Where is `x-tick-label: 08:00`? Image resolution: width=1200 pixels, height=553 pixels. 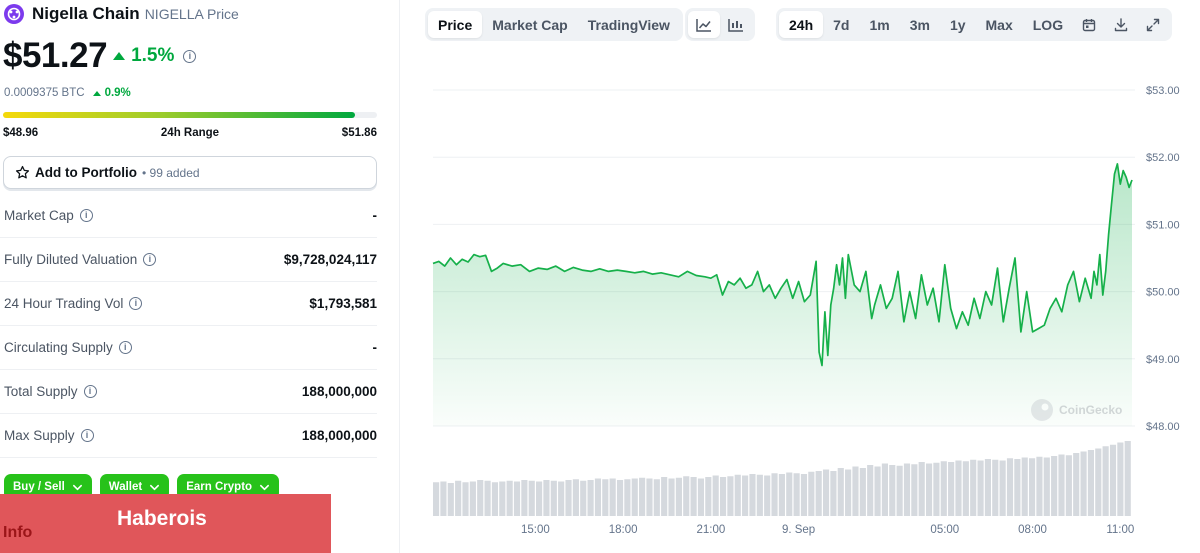
x-tick-label: 08:00 is located at coordinates (1032, 530).